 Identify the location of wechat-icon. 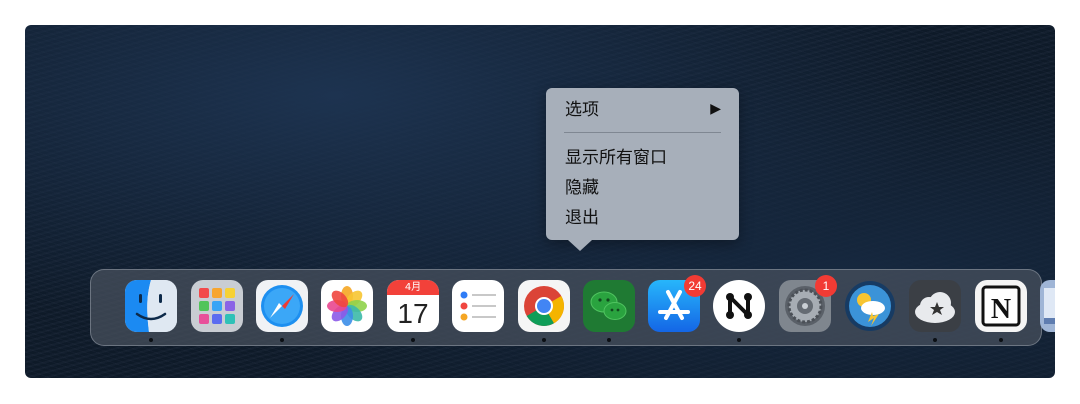
(609, 306).